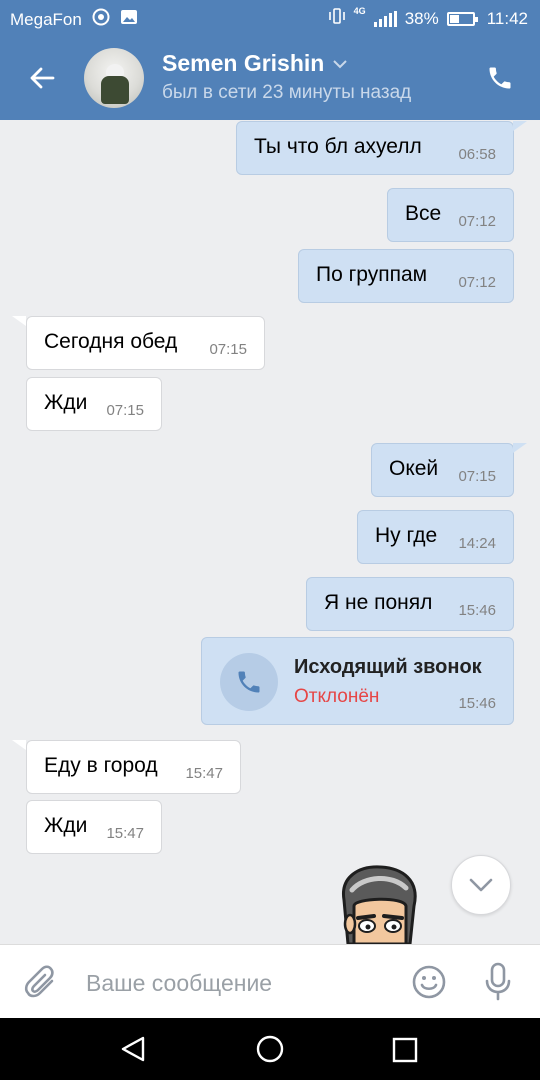  I want to click on carrier-label: MegaFon, so click(46, 19).